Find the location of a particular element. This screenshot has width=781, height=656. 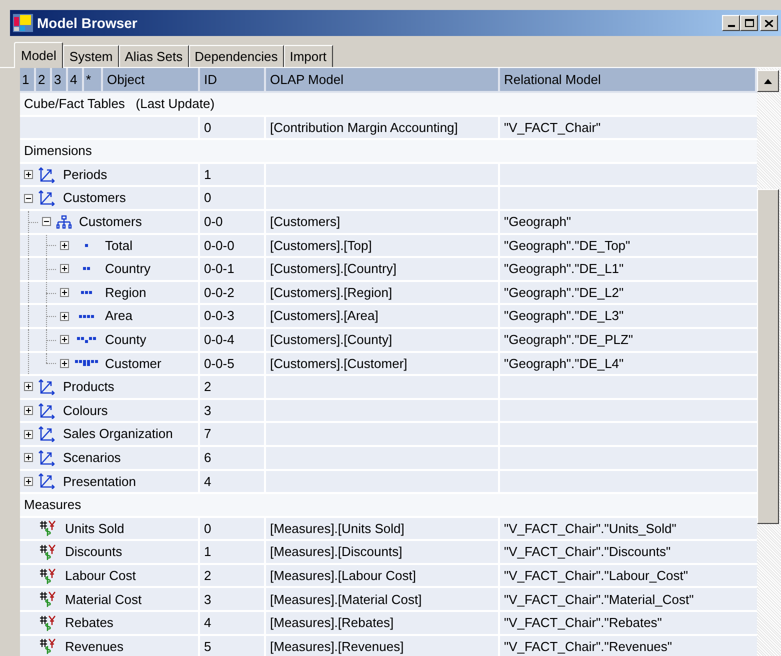

table-cell: "Geograph" is located at coordinates (628, 222).